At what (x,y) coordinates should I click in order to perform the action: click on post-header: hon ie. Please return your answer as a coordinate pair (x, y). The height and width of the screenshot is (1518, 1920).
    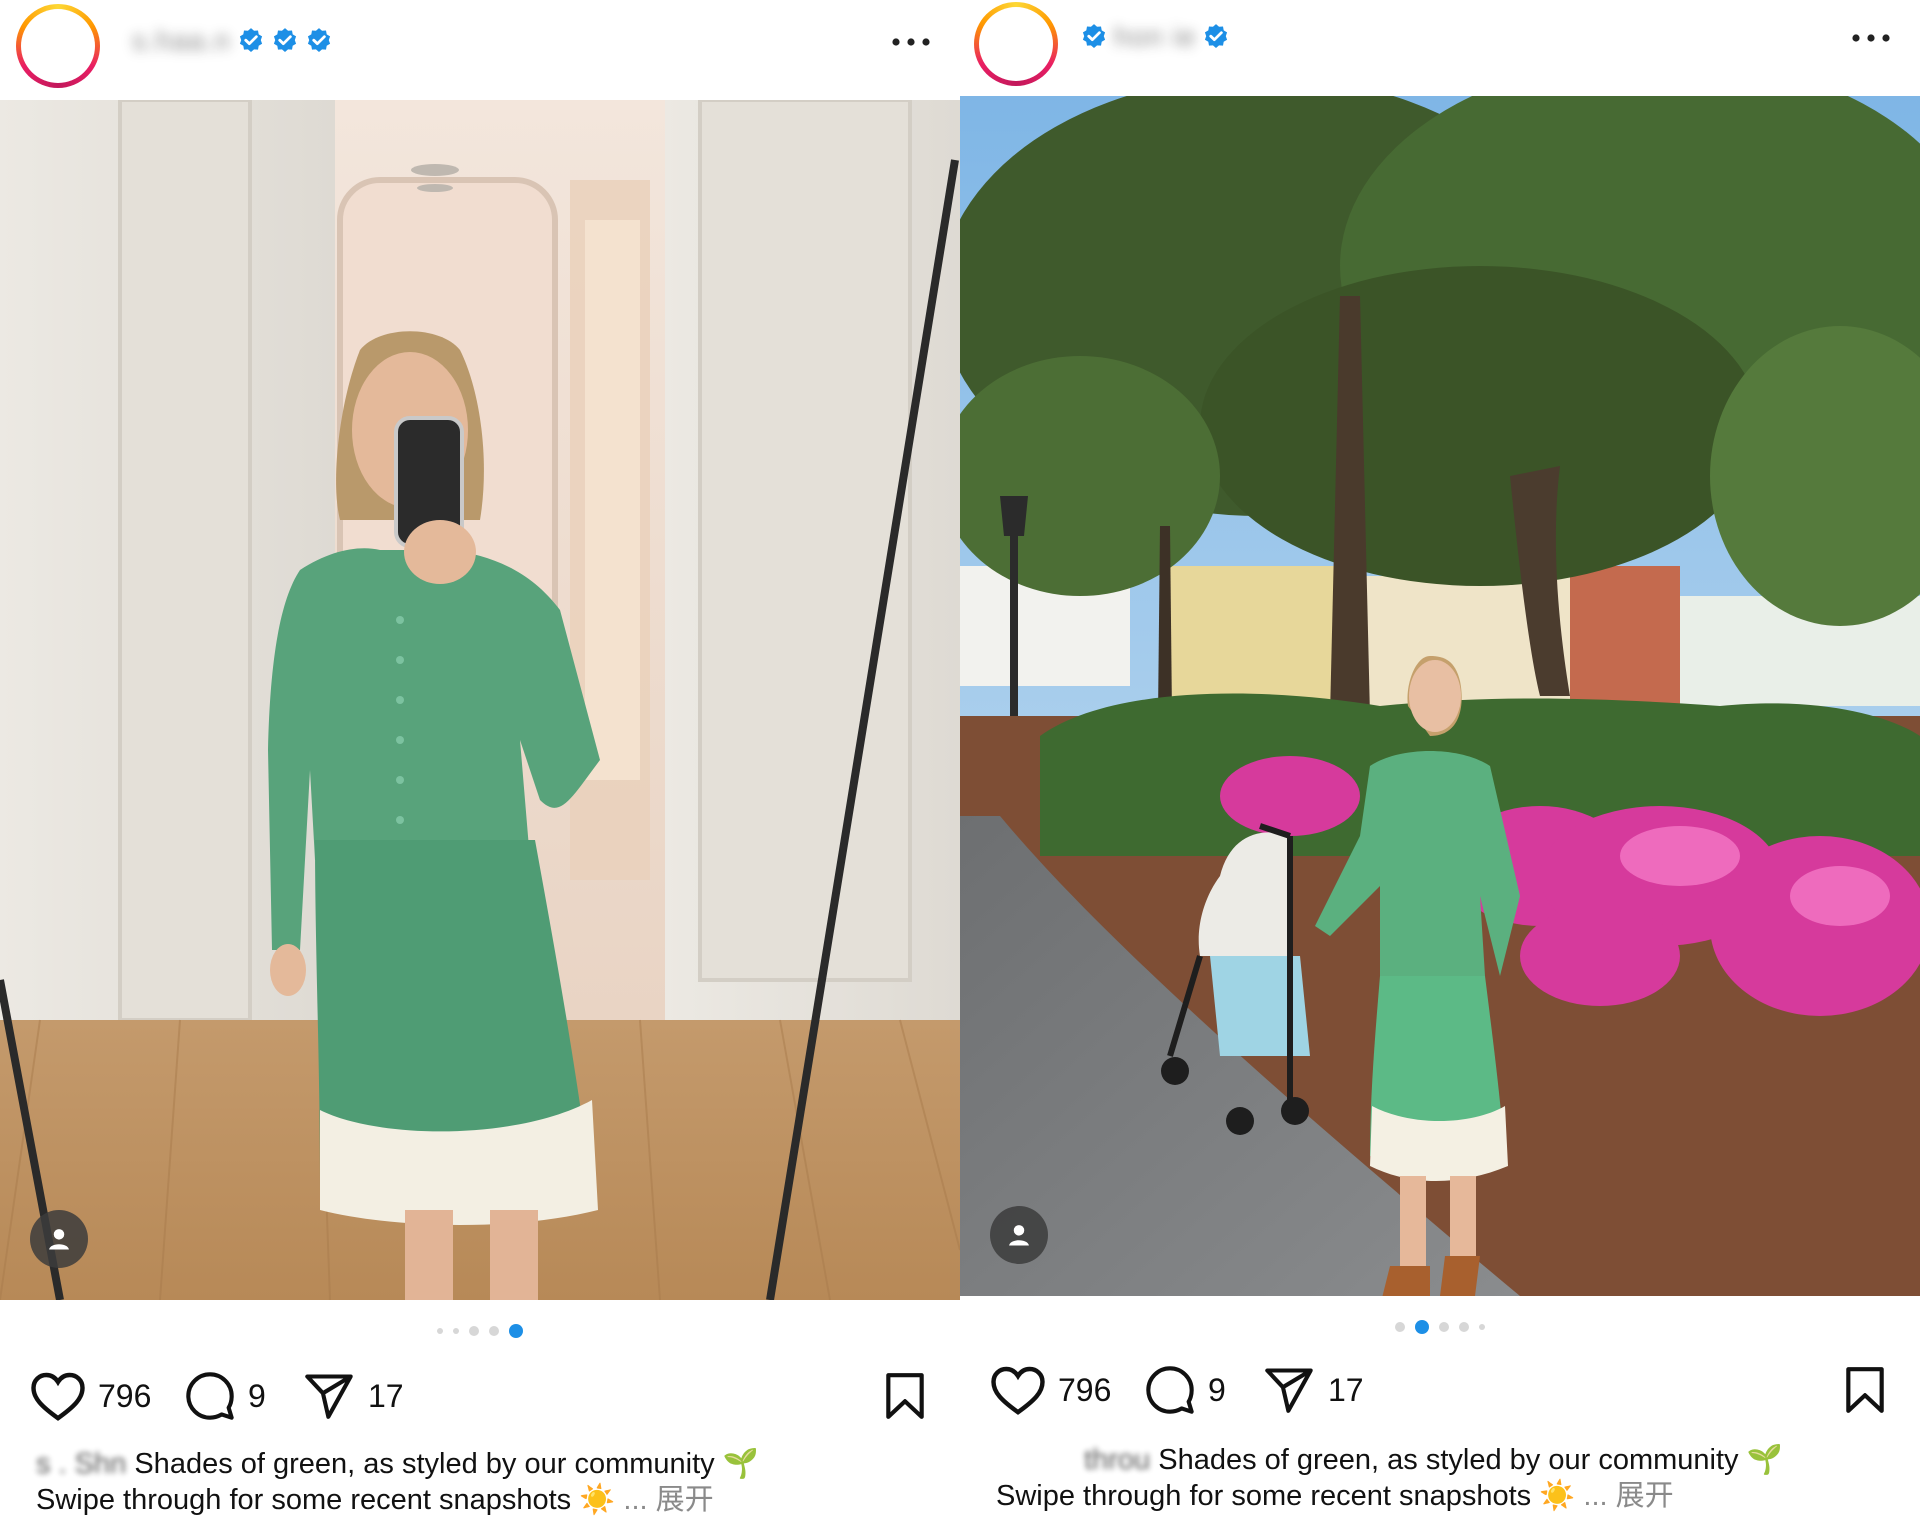
    Looking at the image, I should click on (1440, 50).